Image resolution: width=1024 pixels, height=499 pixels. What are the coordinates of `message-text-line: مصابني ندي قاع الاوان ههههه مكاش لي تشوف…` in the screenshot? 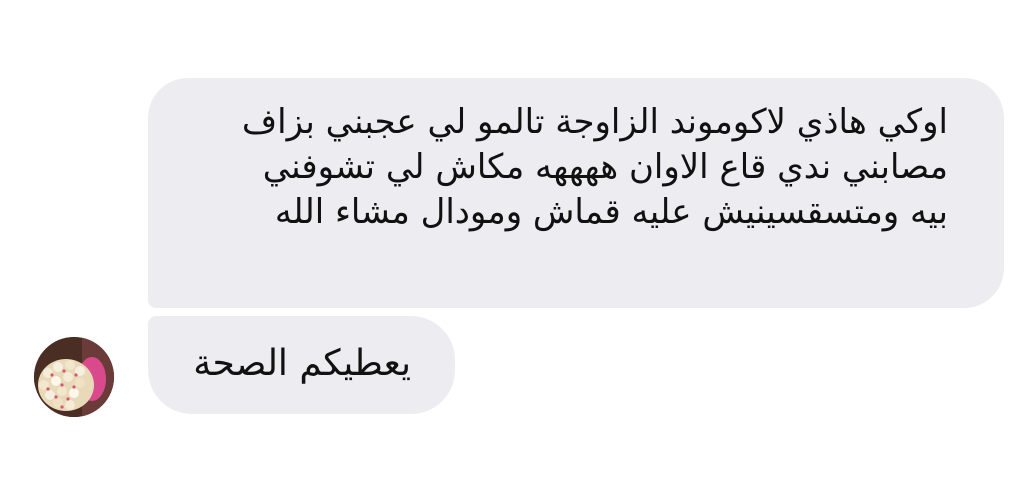 It's located at (605, 167).